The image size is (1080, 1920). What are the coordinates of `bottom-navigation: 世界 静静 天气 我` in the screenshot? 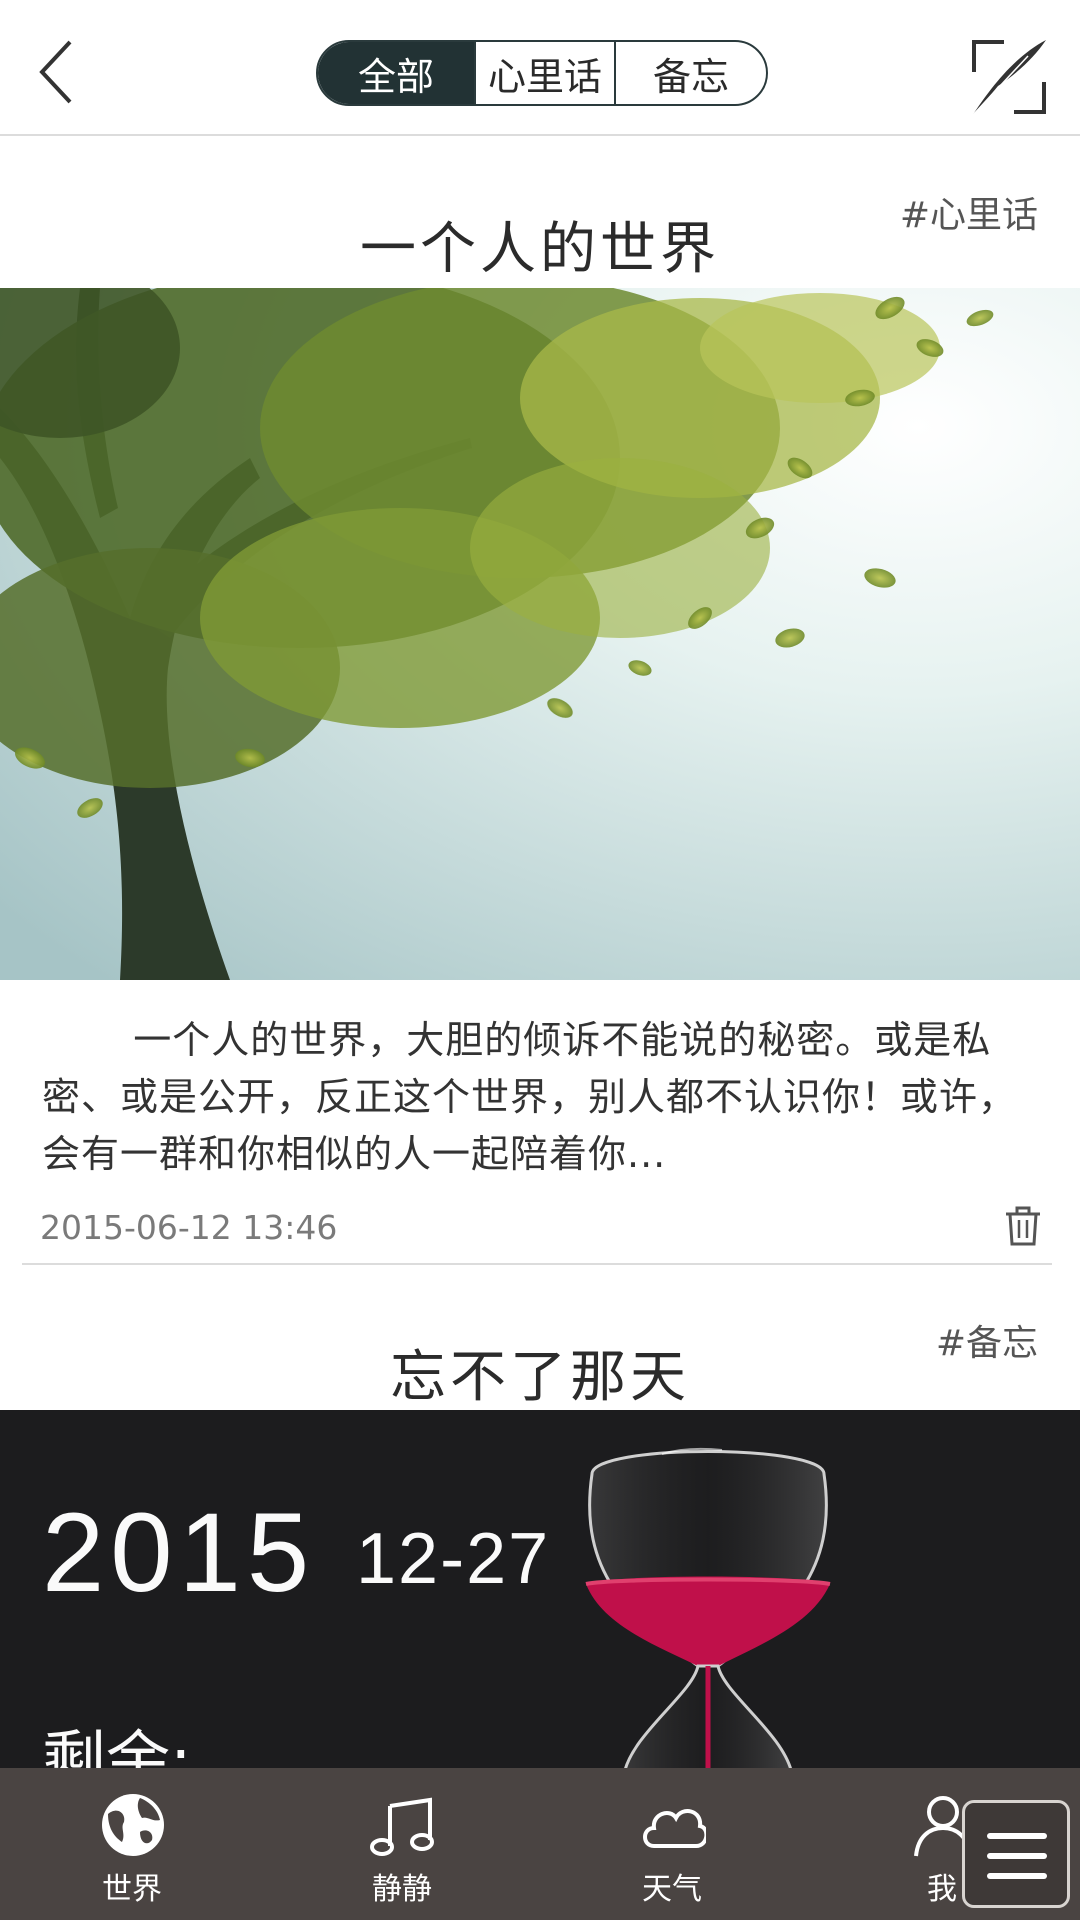 It's located at (540, 1844).